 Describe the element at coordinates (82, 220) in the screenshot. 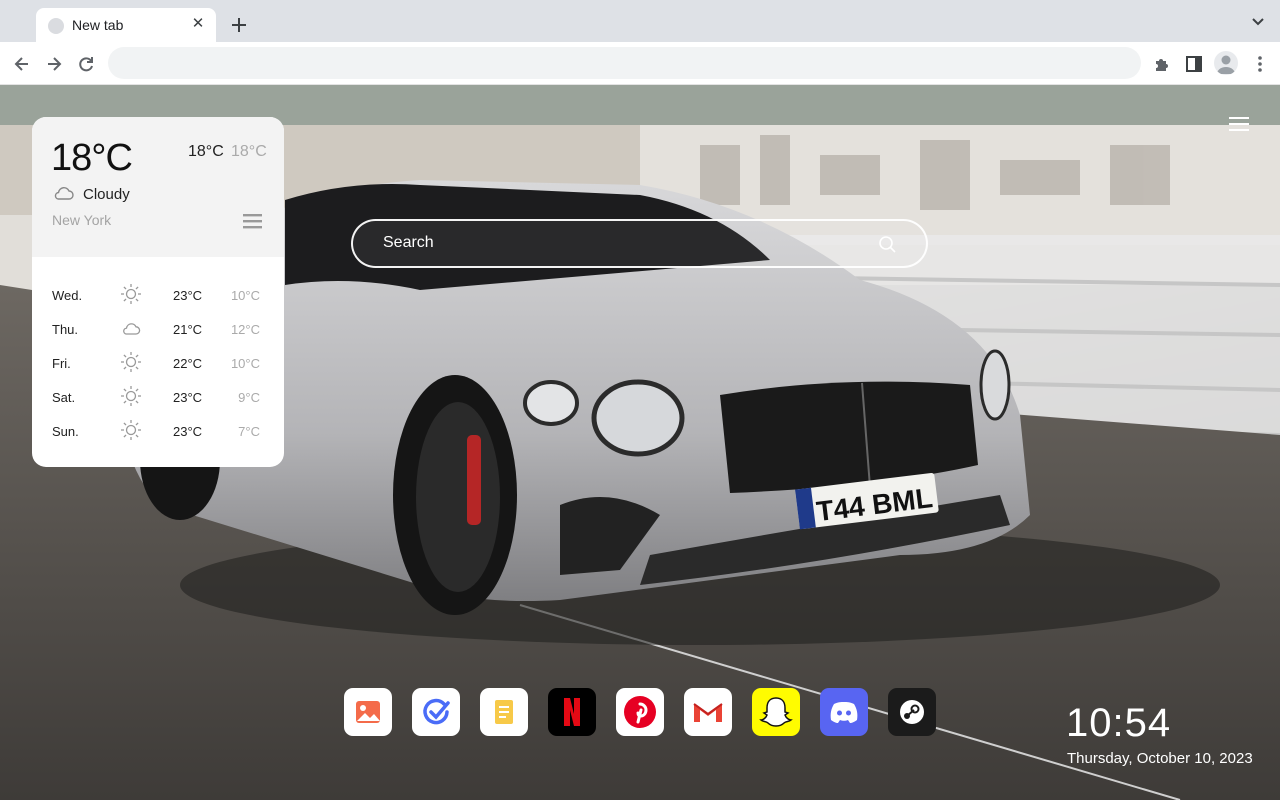

I see `weather-city: New York` at that location.